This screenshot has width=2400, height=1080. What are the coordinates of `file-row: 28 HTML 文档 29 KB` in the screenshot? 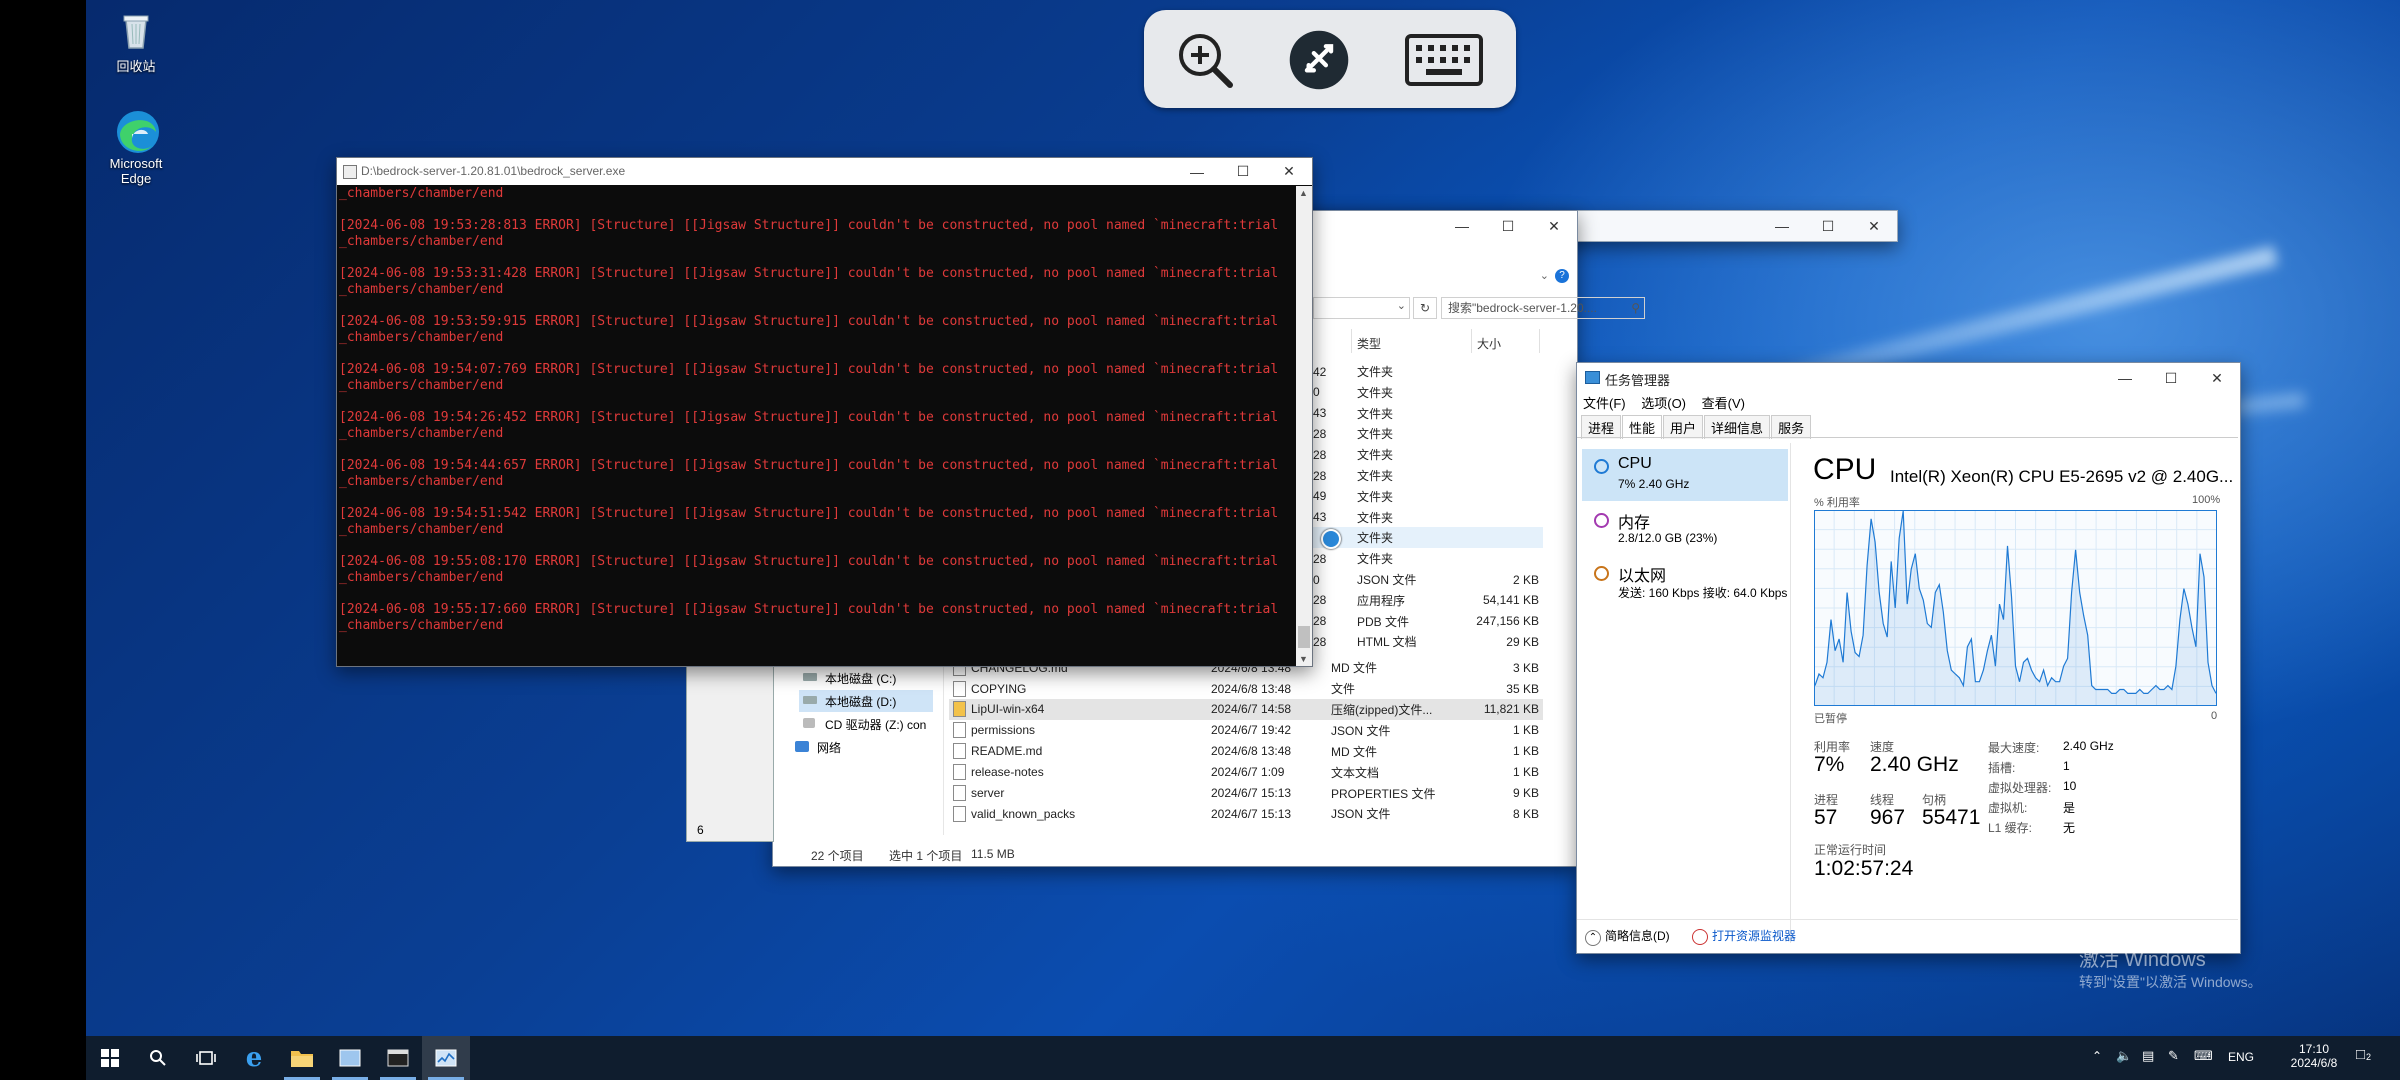 It's located at (1428, 641).